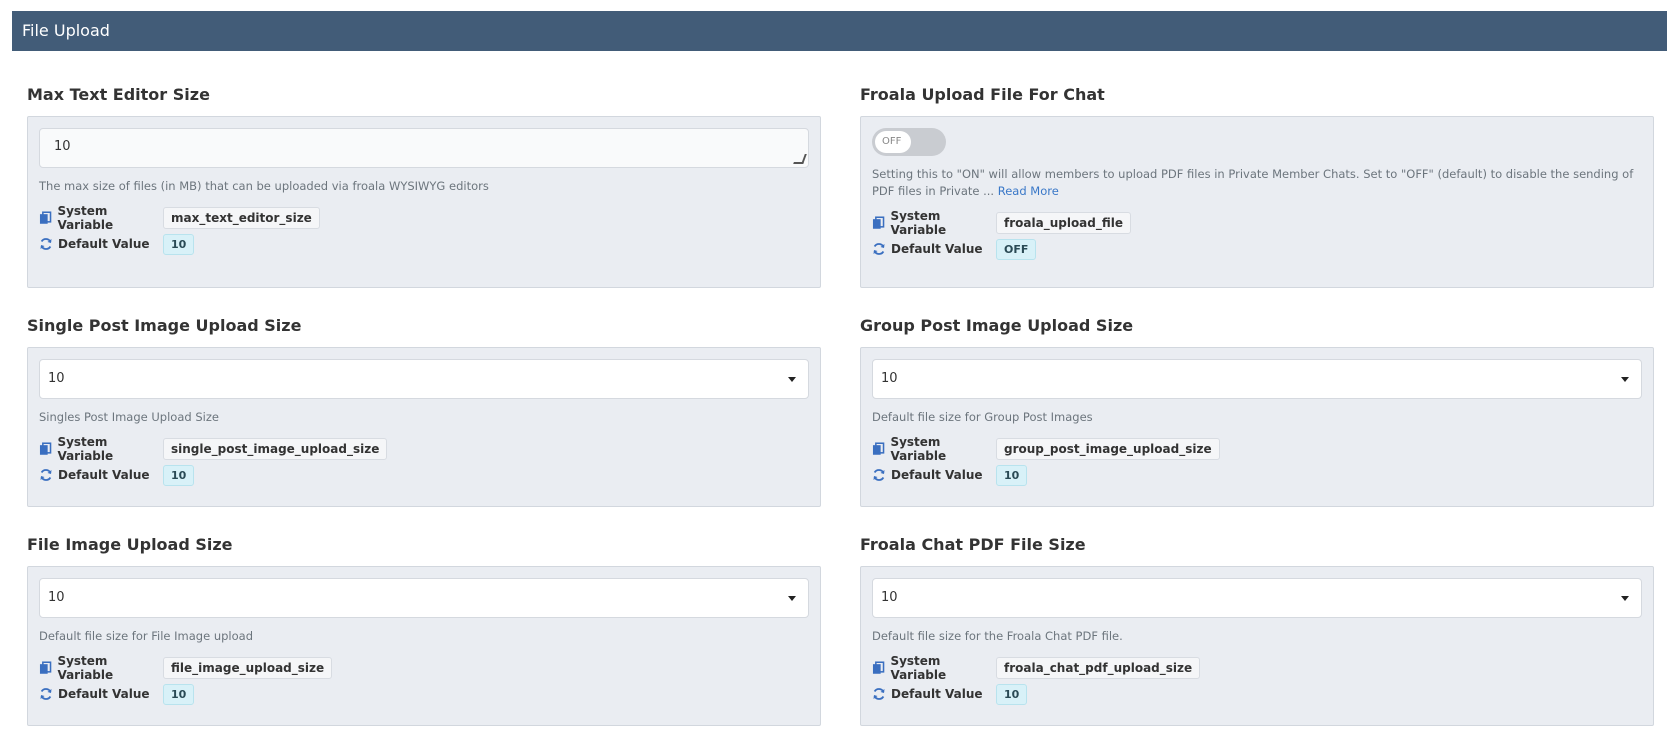  What do you see at coordinates (1098, 668) in the screenshot?
I see `system-variable-value: froala_chat_pdf_upload_size` at bounding box center [1098, 668].